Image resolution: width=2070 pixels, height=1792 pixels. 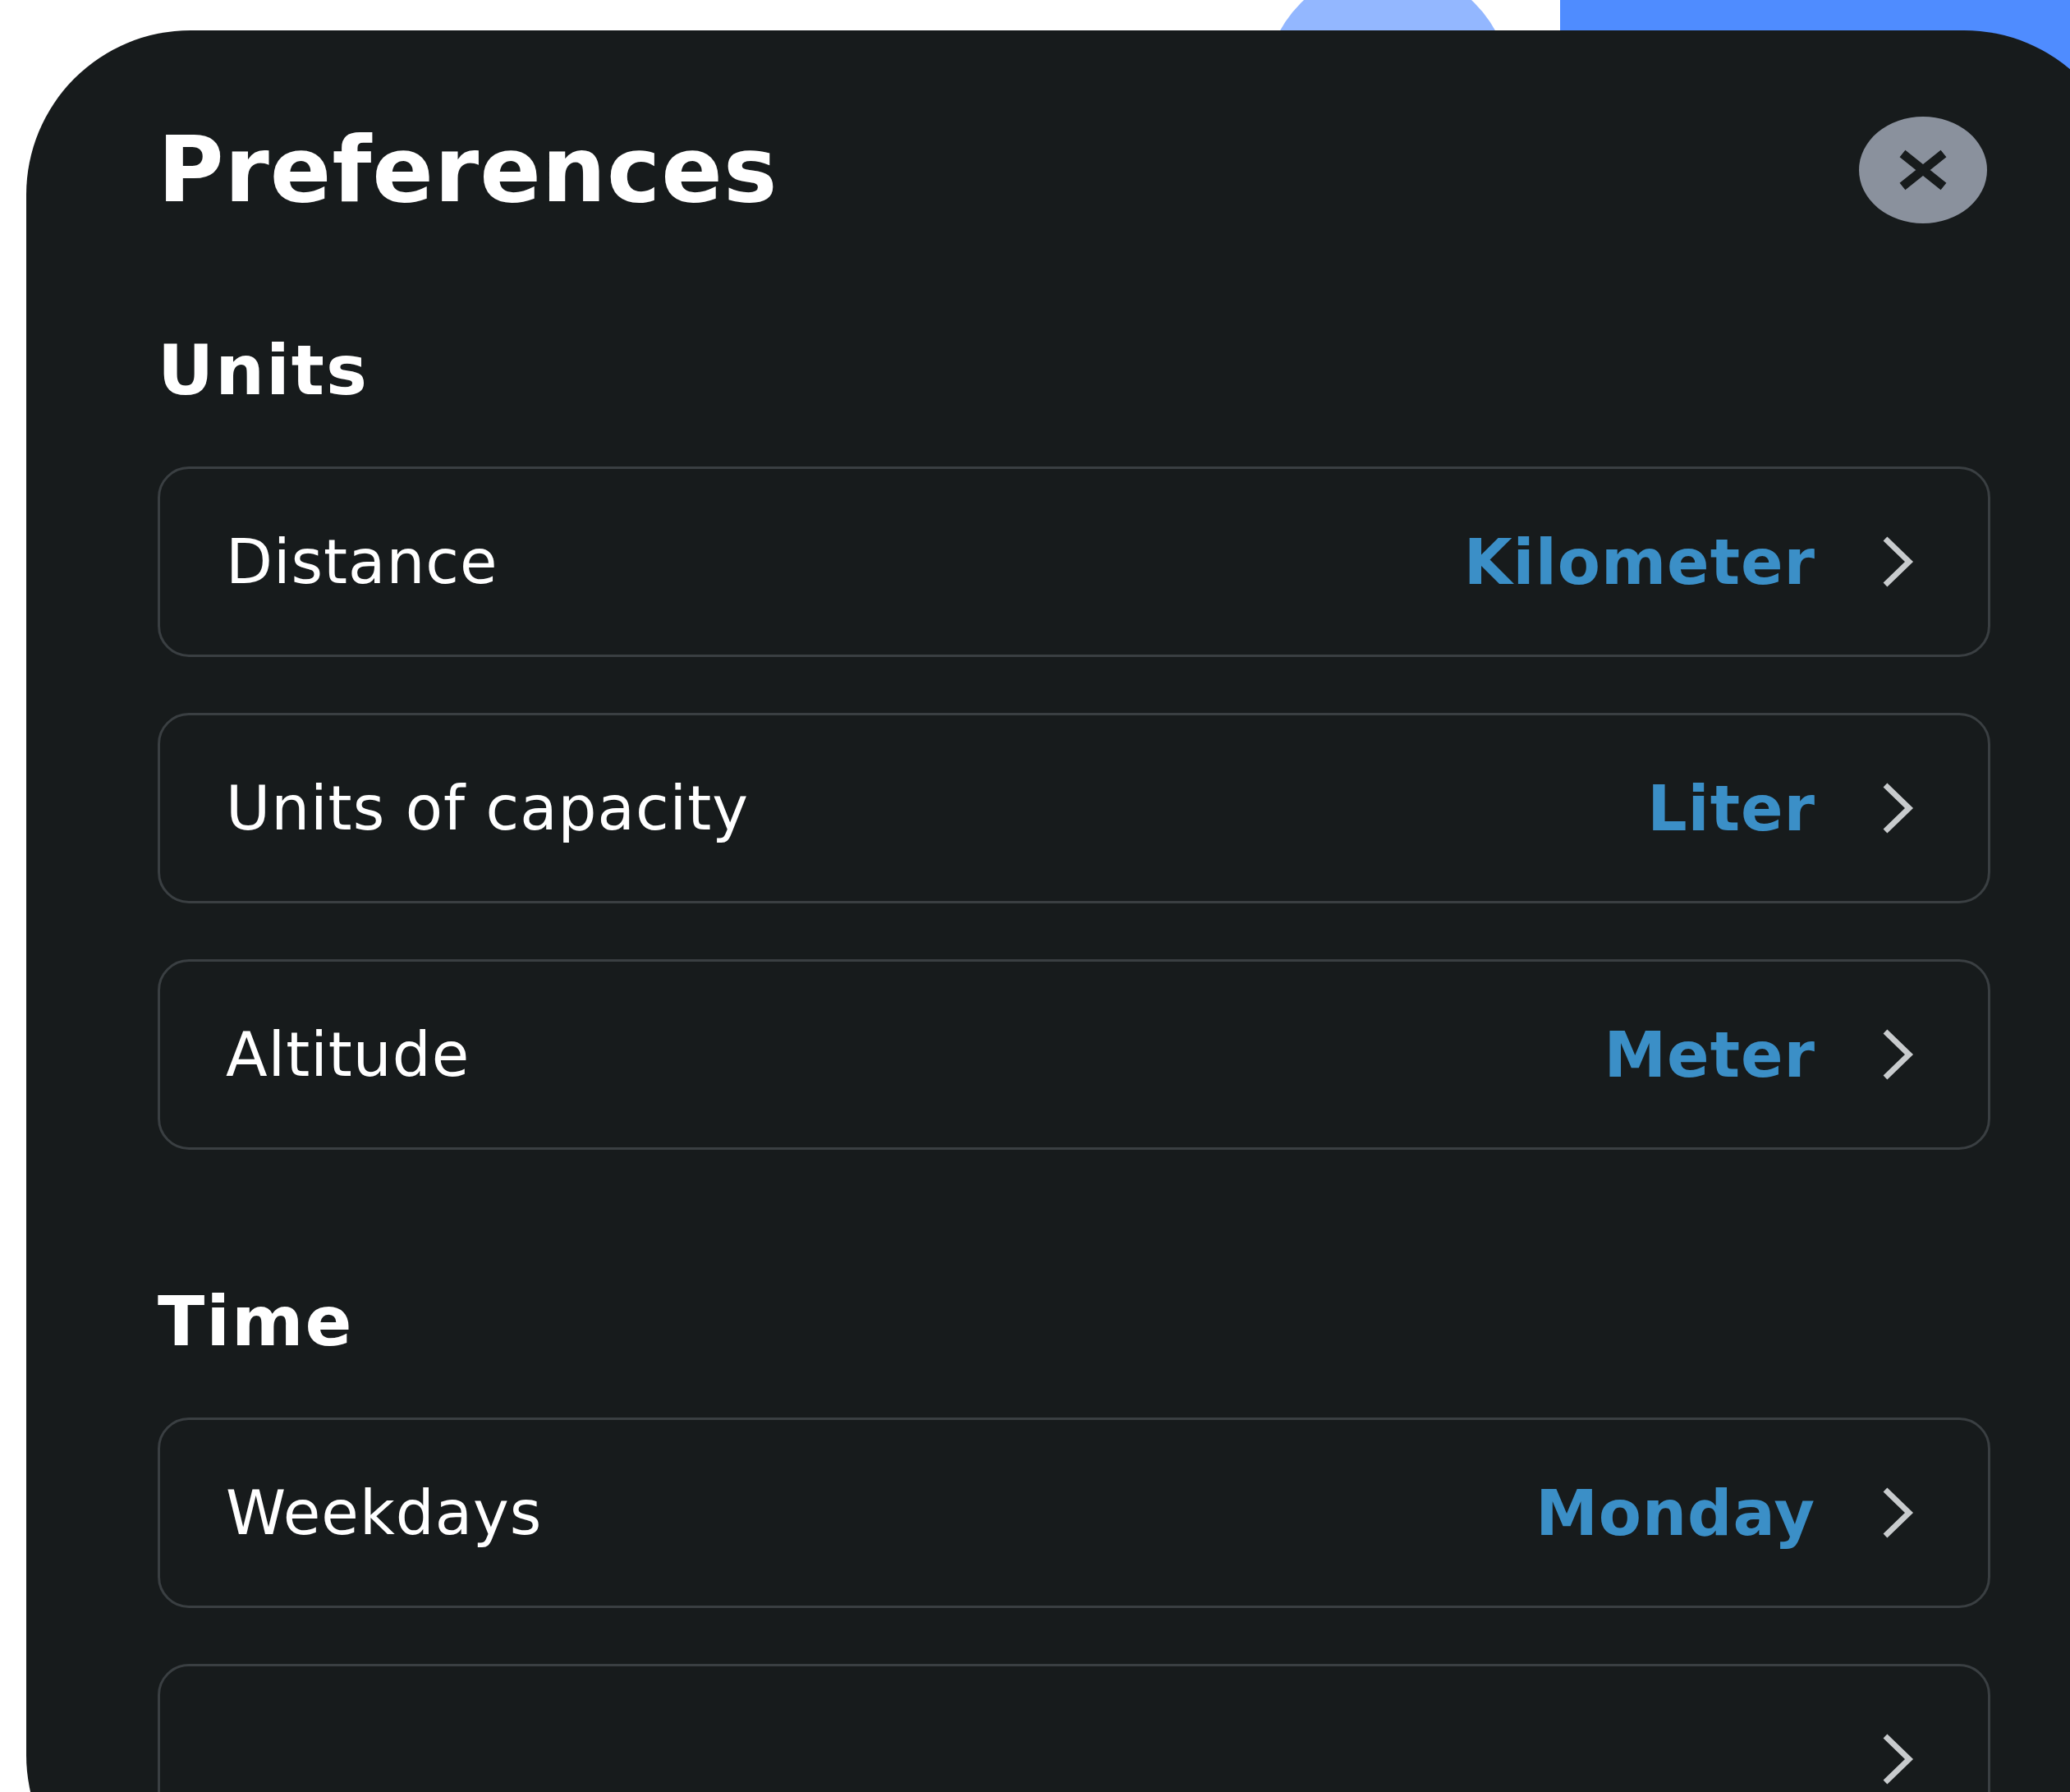 What do you see at coordinates (1639, 562) in the screenshot?
I see `setting-value: Kilometer` at bounding box center [1639, 562].